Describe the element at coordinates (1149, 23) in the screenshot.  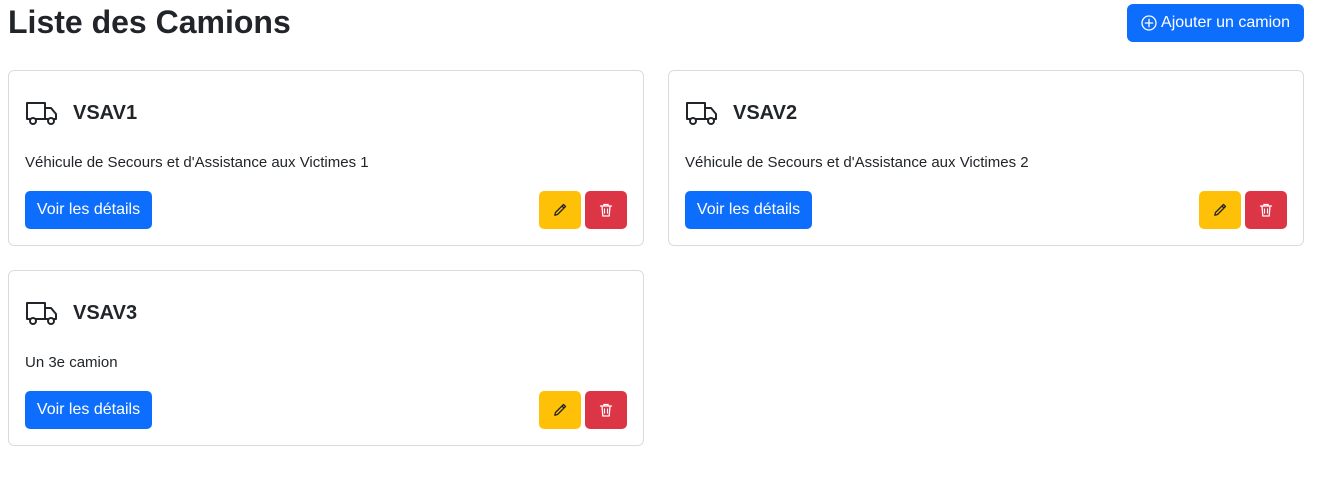
I see `plus-circle-icon` at that location.